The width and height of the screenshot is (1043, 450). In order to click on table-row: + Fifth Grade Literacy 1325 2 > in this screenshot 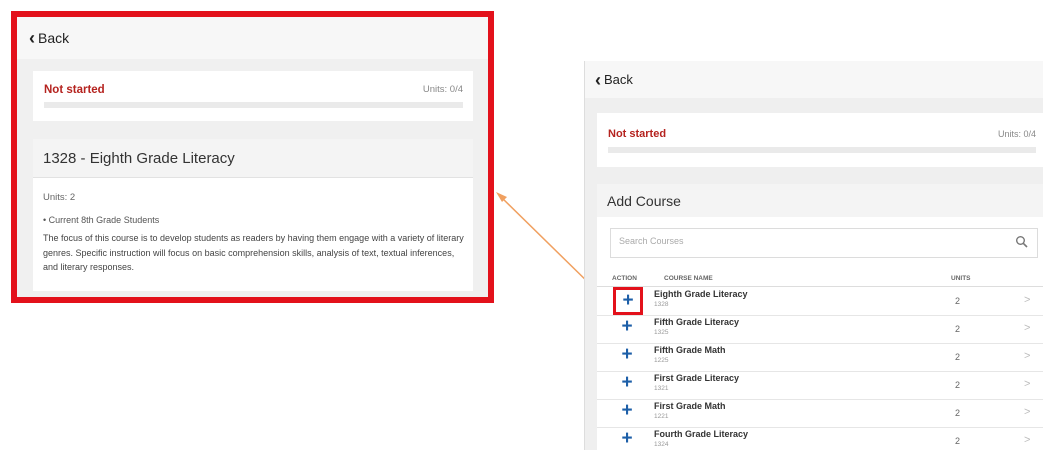, I will do `click(820, 329)`.